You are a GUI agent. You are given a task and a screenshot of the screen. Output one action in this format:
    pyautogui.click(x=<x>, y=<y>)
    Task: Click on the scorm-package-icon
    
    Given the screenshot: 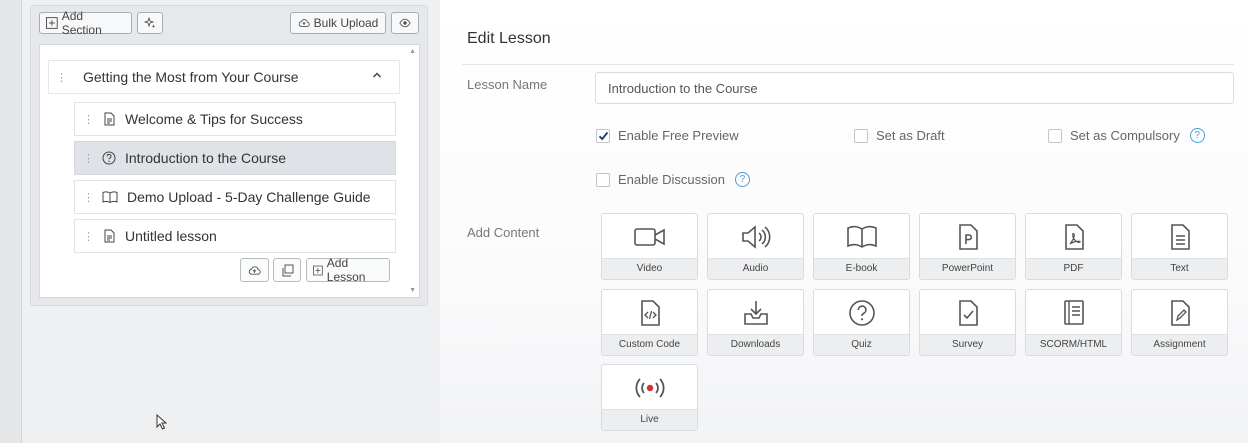 What is the action you would take?
    pyautogui.click(x=1073, y=312)
    